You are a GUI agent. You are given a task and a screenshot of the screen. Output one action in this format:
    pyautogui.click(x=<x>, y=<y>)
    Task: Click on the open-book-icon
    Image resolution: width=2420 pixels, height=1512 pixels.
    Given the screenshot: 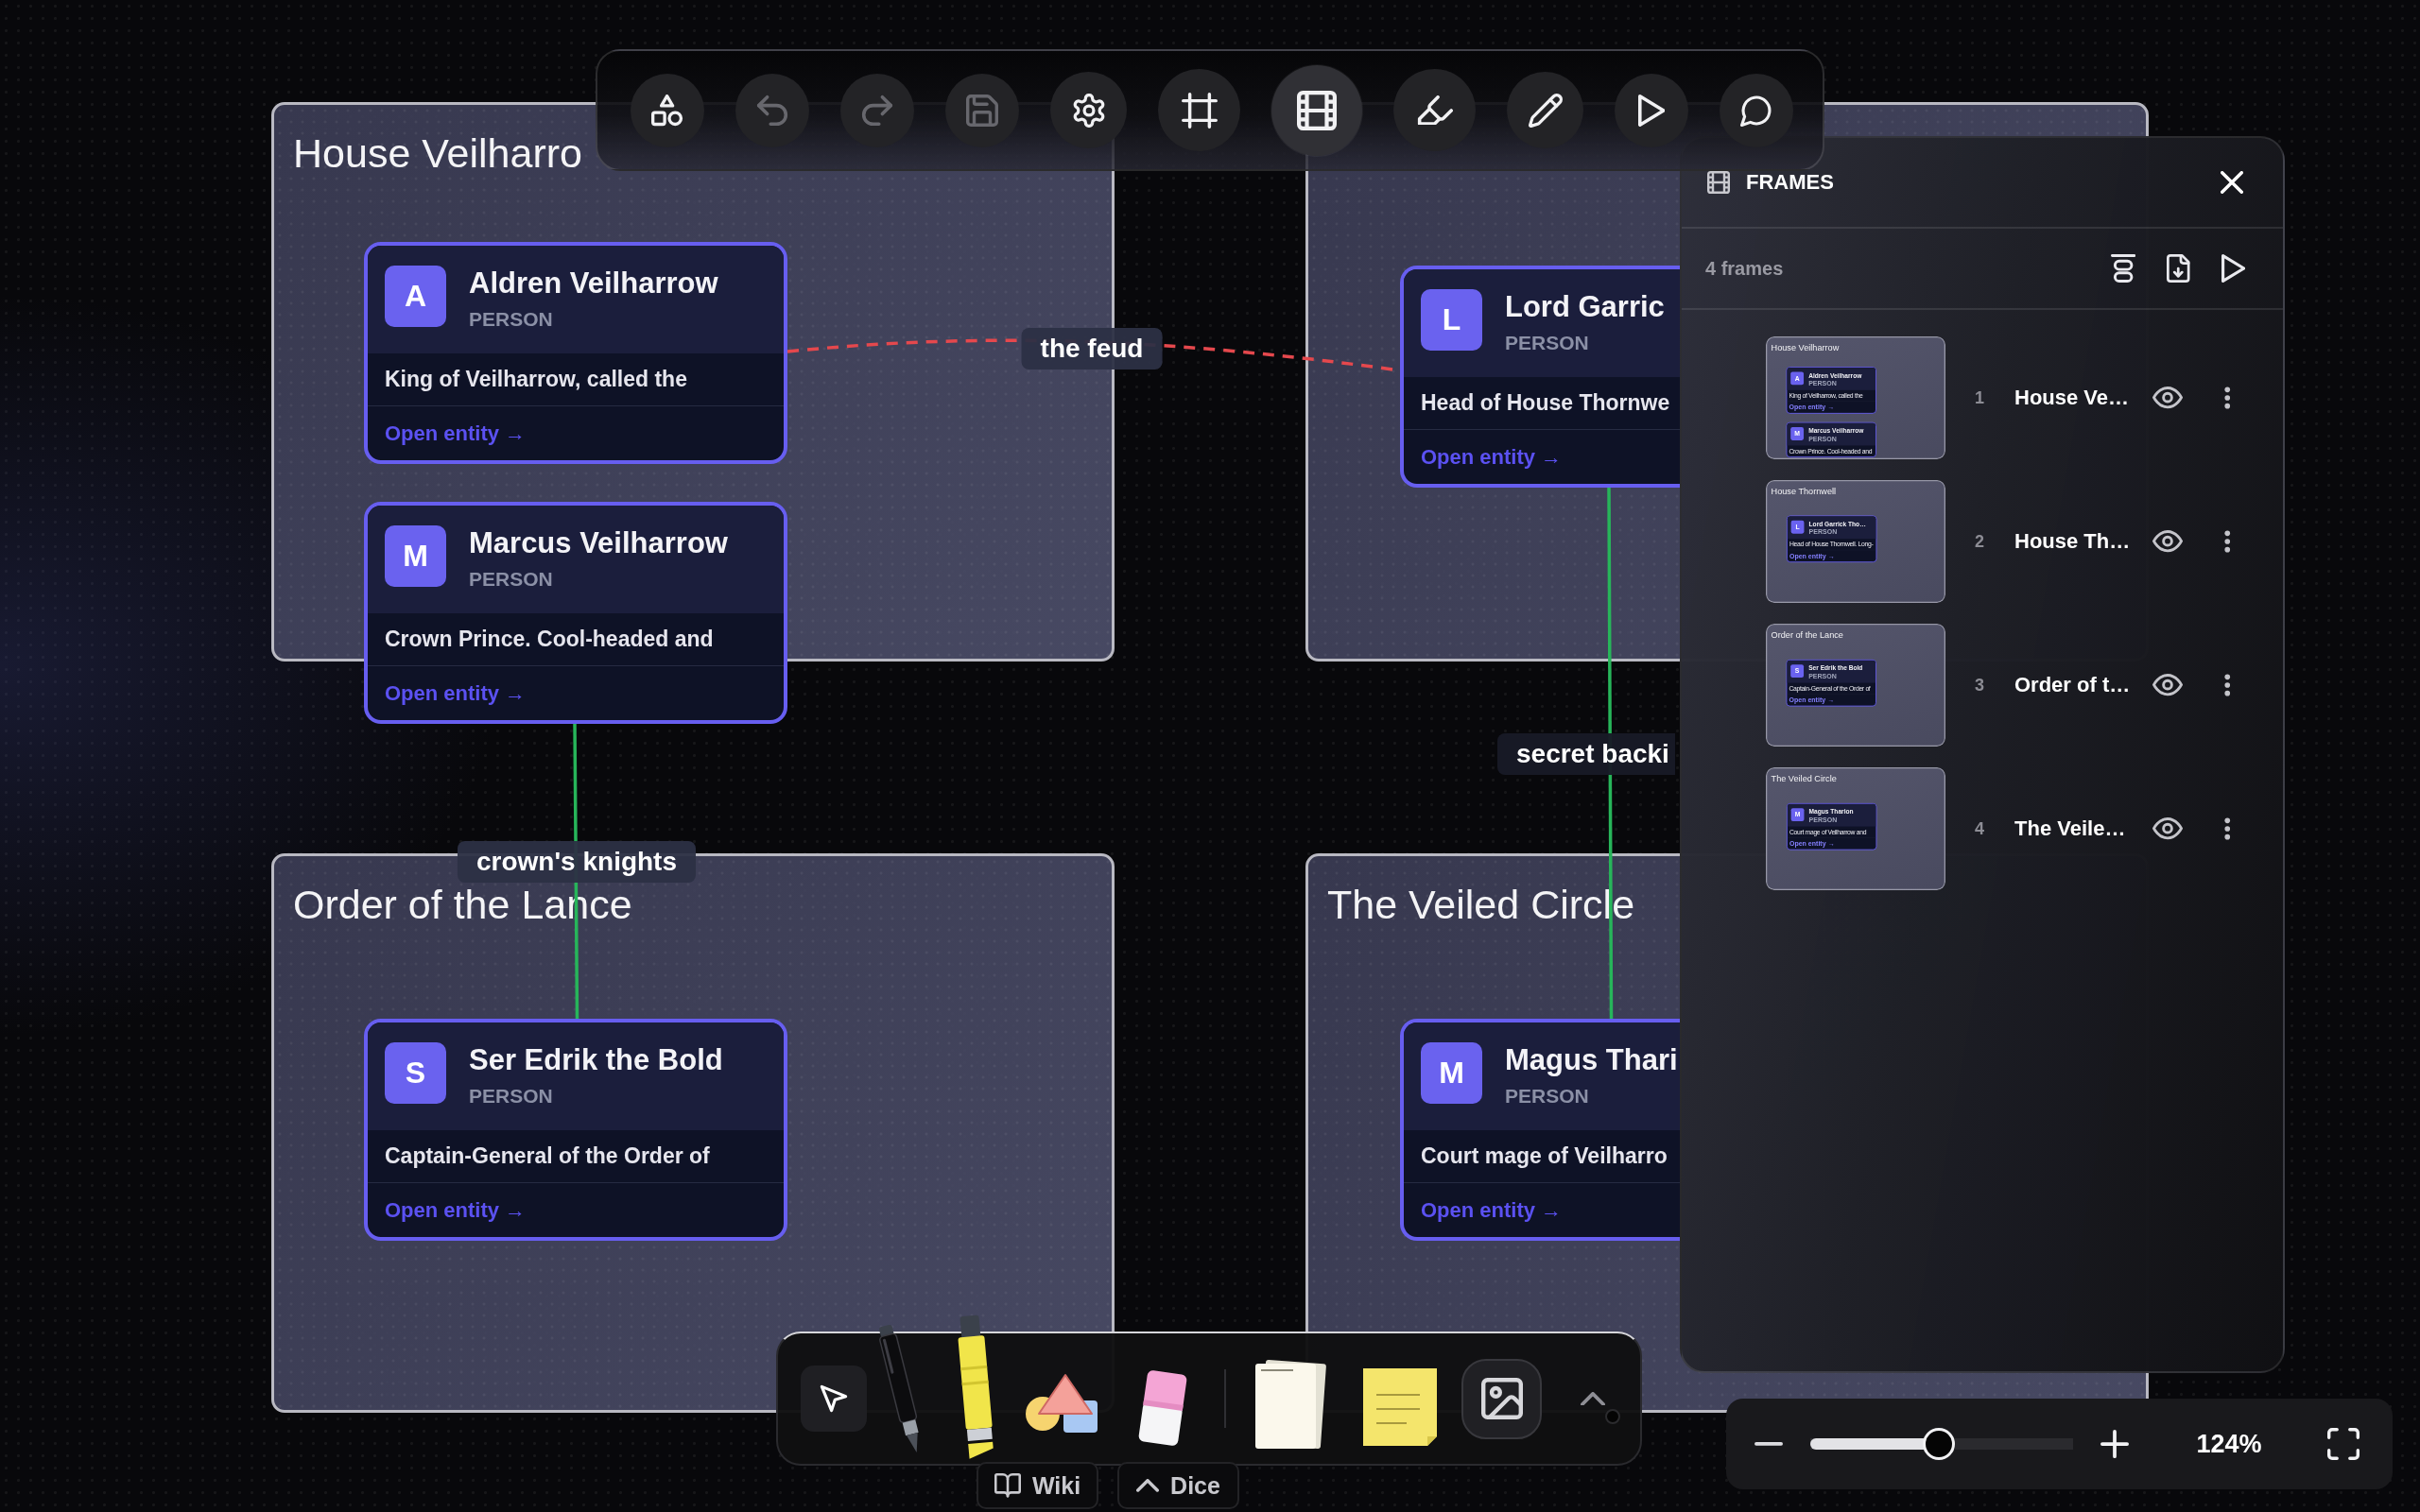 What is the action you would take?
    pyautogui.click(x=1007, y=1485)
    